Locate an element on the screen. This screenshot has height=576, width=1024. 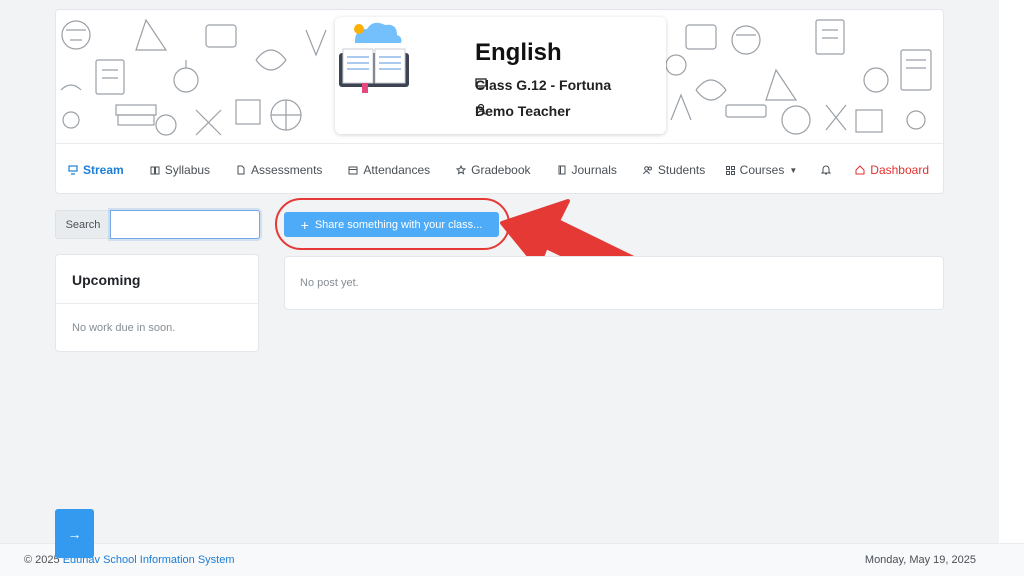
teacher-name: Demo Teacher is located at coordinates (523, 111).